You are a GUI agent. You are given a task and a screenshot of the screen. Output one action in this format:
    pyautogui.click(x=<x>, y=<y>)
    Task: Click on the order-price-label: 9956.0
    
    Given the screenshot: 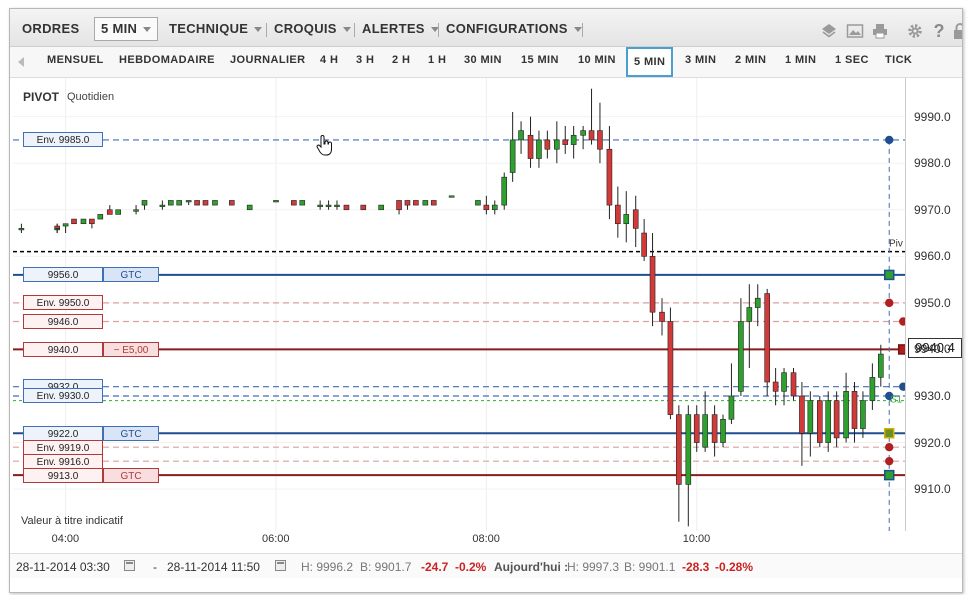 What is the action you would take?
    pyautogui.click(x=63, y=275)
    